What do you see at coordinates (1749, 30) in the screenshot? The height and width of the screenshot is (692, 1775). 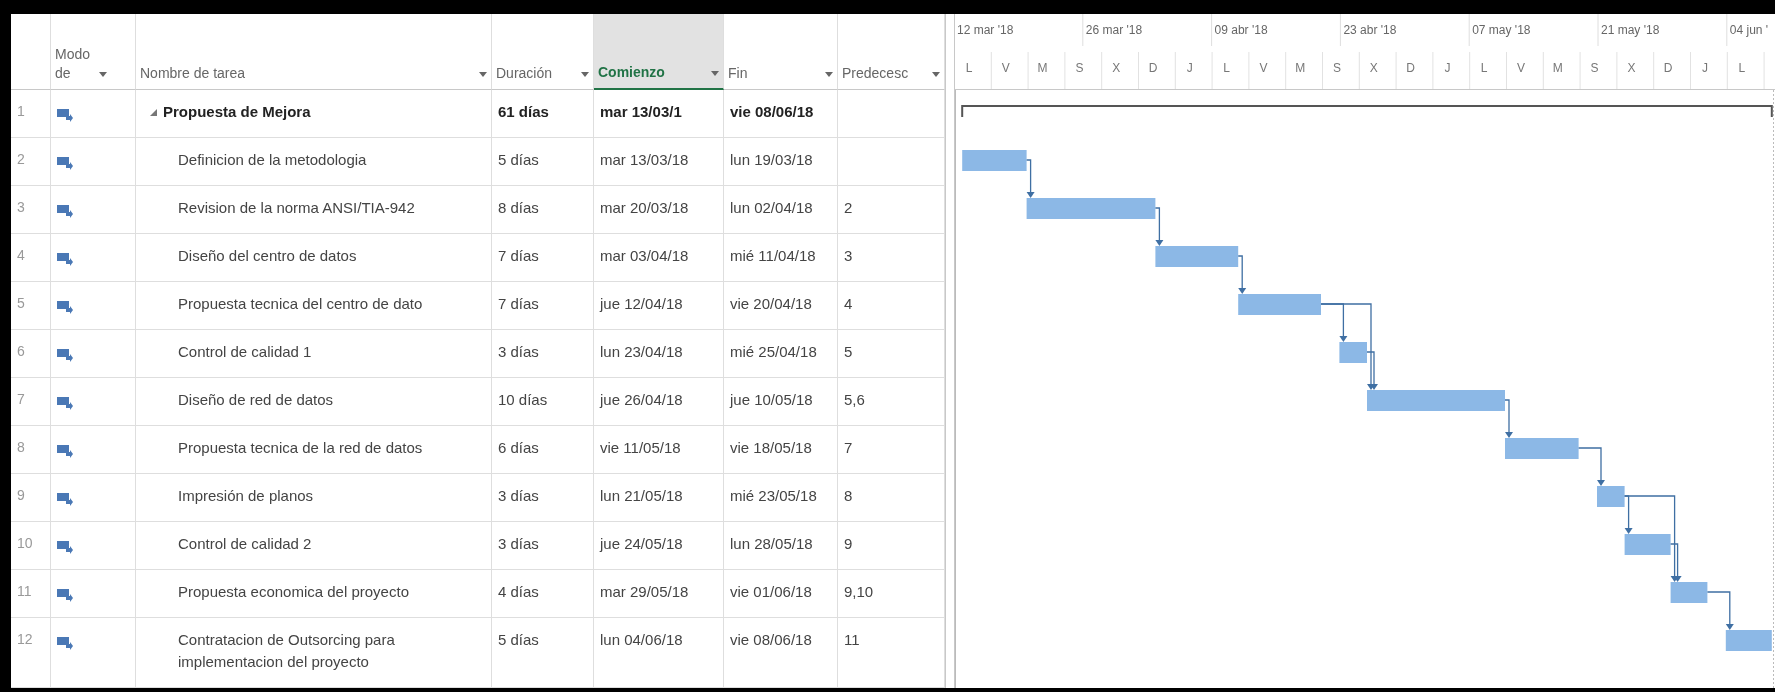 I see `timescale-label: 04 jun '` at bounding box center [1749, 30].